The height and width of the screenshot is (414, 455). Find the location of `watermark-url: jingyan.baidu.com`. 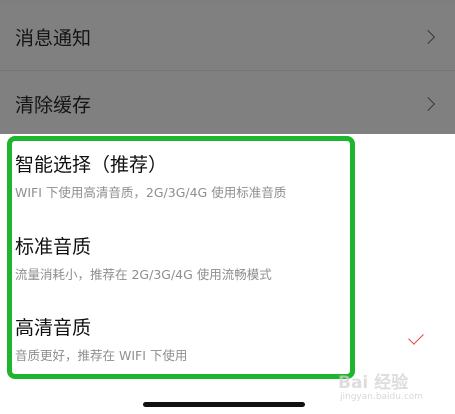

watermark-url: jingyan.baidu.com is located at coordinates (382, 397).